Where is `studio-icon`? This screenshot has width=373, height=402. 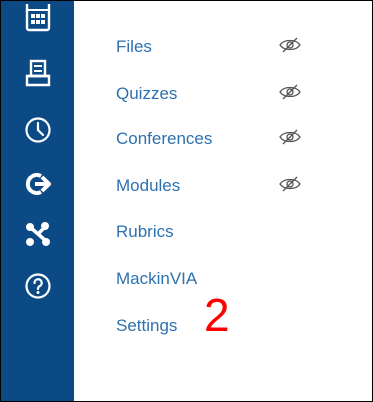 studio-icon is located at coordinates (38, 234).